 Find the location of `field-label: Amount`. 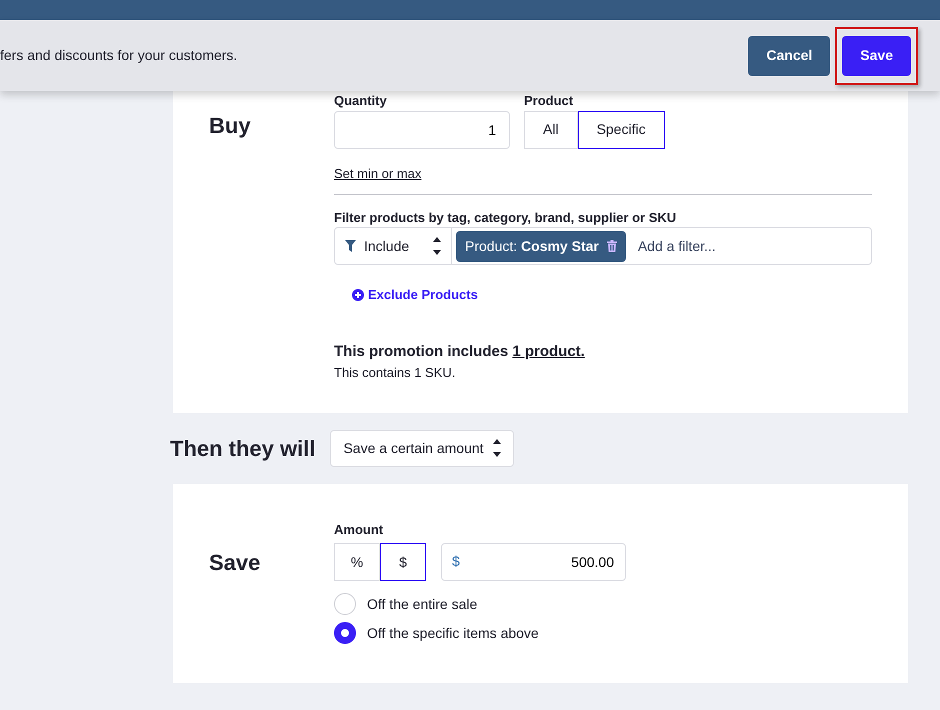

field-label: Amount is located at coordinates (359, 529).